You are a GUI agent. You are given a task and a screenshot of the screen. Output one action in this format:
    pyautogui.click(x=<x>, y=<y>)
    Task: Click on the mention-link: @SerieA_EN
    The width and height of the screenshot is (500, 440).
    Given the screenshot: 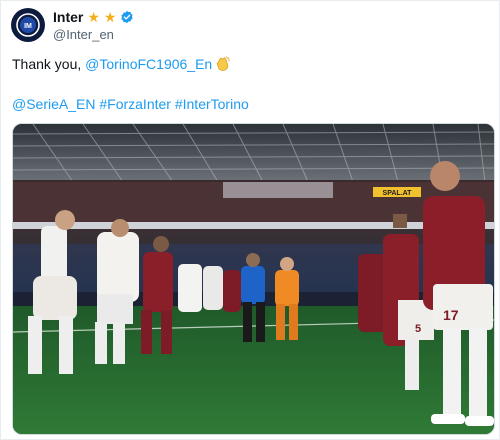 What is the action you would take?
    pyautogui.click(x=53, y=104)
    